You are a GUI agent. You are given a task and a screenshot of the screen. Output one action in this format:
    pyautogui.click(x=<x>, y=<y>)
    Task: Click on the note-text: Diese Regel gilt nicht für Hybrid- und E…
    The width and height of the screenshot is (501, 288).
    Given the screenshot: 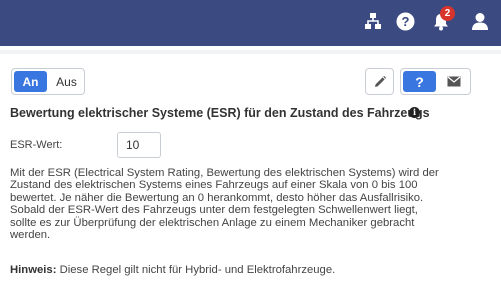 What is the action you would take?
    pyautogui.click(x=197, y=270)
    